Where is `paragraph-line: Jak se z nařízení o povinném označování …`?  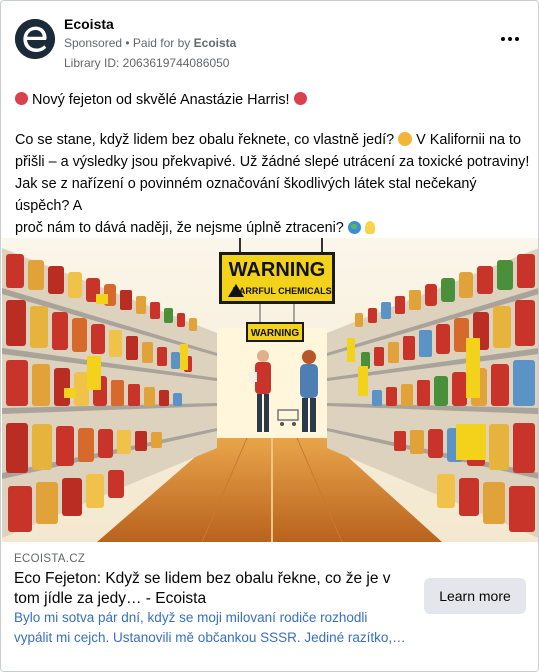 paragraph-line: Jak se z nařízení o povinném označování … is located at coordinates (246, 195).